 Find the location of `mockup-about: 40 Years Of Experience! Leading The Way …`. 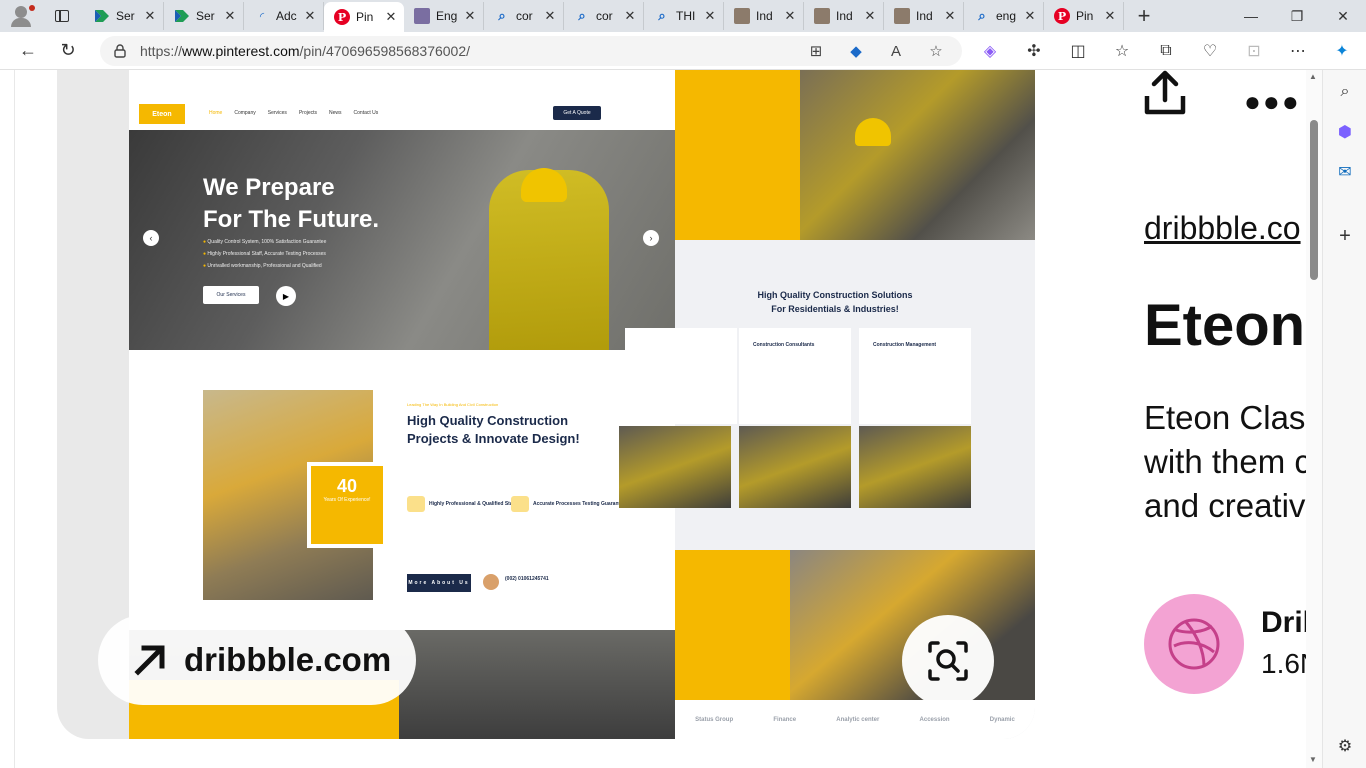

mockup-about: 40 Years Of Experience! Leading The Way … is located at coordinates (402, 475).